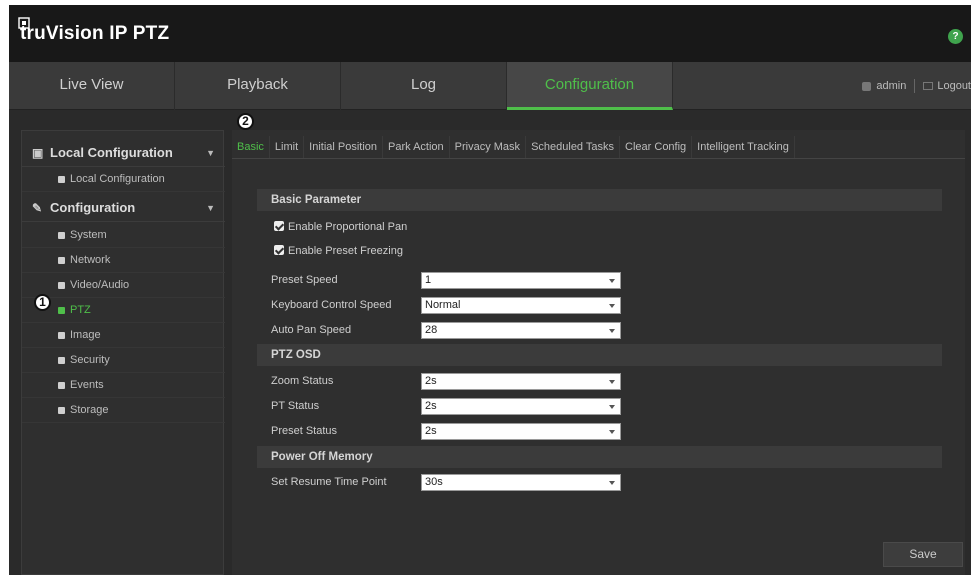 This screenshot has width=971, height=575. Describe the element at coordinates (89, 410) in the screenshot. I see `sidebar-item-label: Storage` at that location.